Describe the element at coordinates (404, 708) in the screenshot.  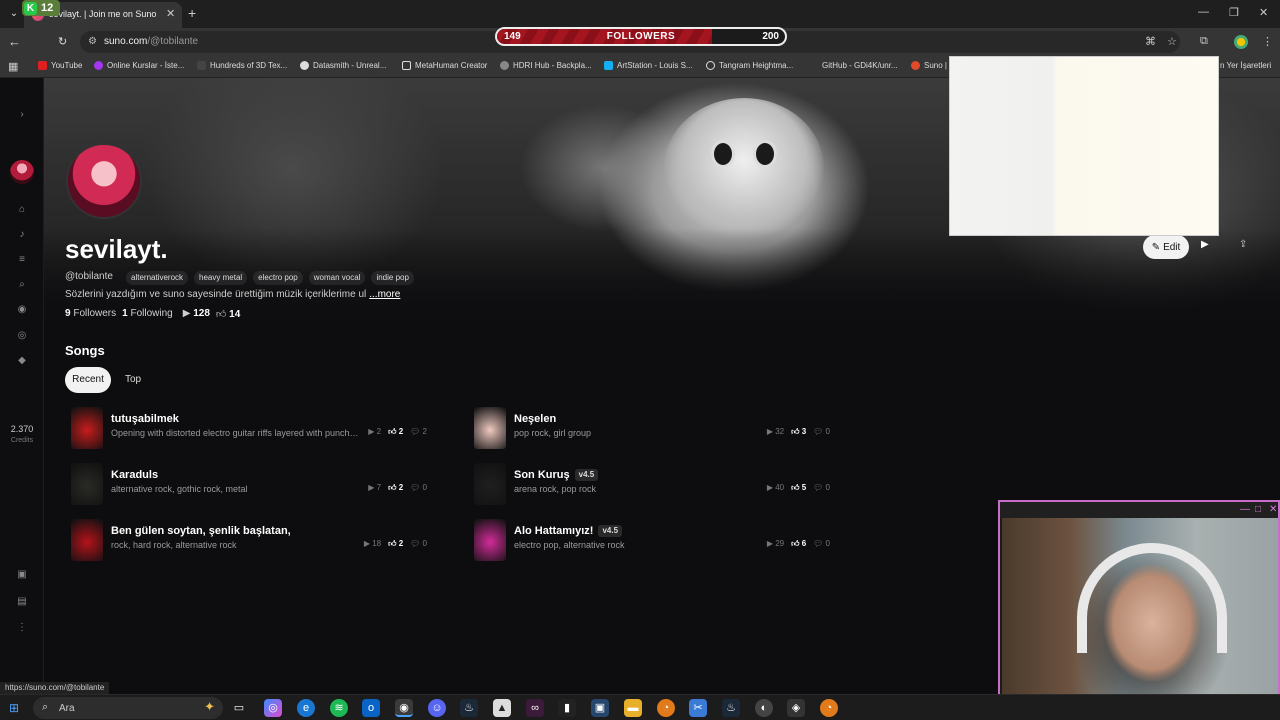
I see `chrome-icon: ◉` at that location.